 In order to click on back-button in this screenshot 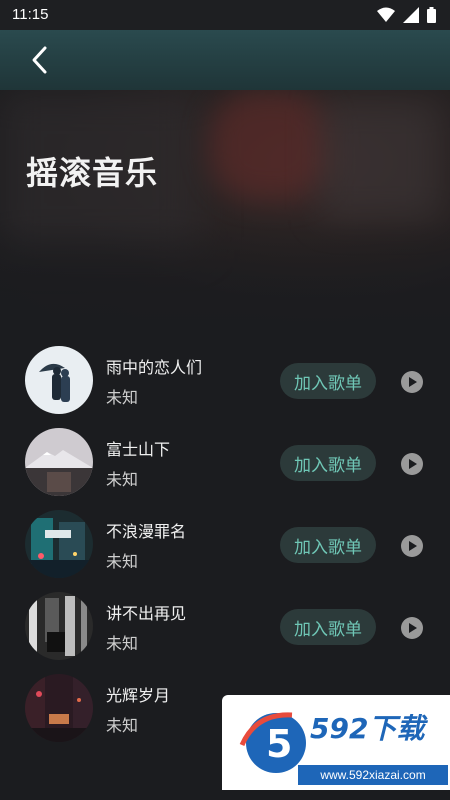, I will do `click(42, 60)`.